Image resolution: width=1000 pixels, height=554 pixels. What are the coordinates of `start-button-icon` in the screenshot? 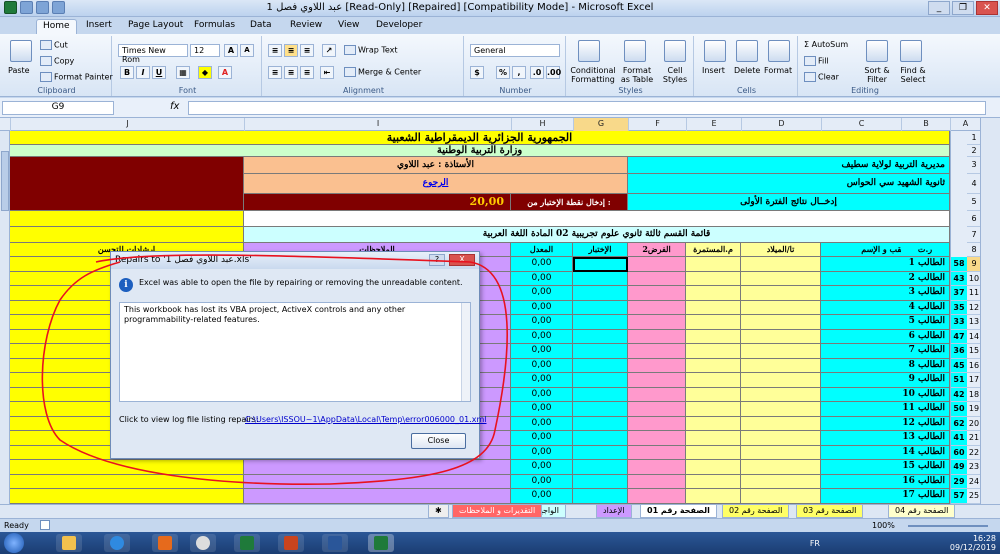 It's located at (14, 543).